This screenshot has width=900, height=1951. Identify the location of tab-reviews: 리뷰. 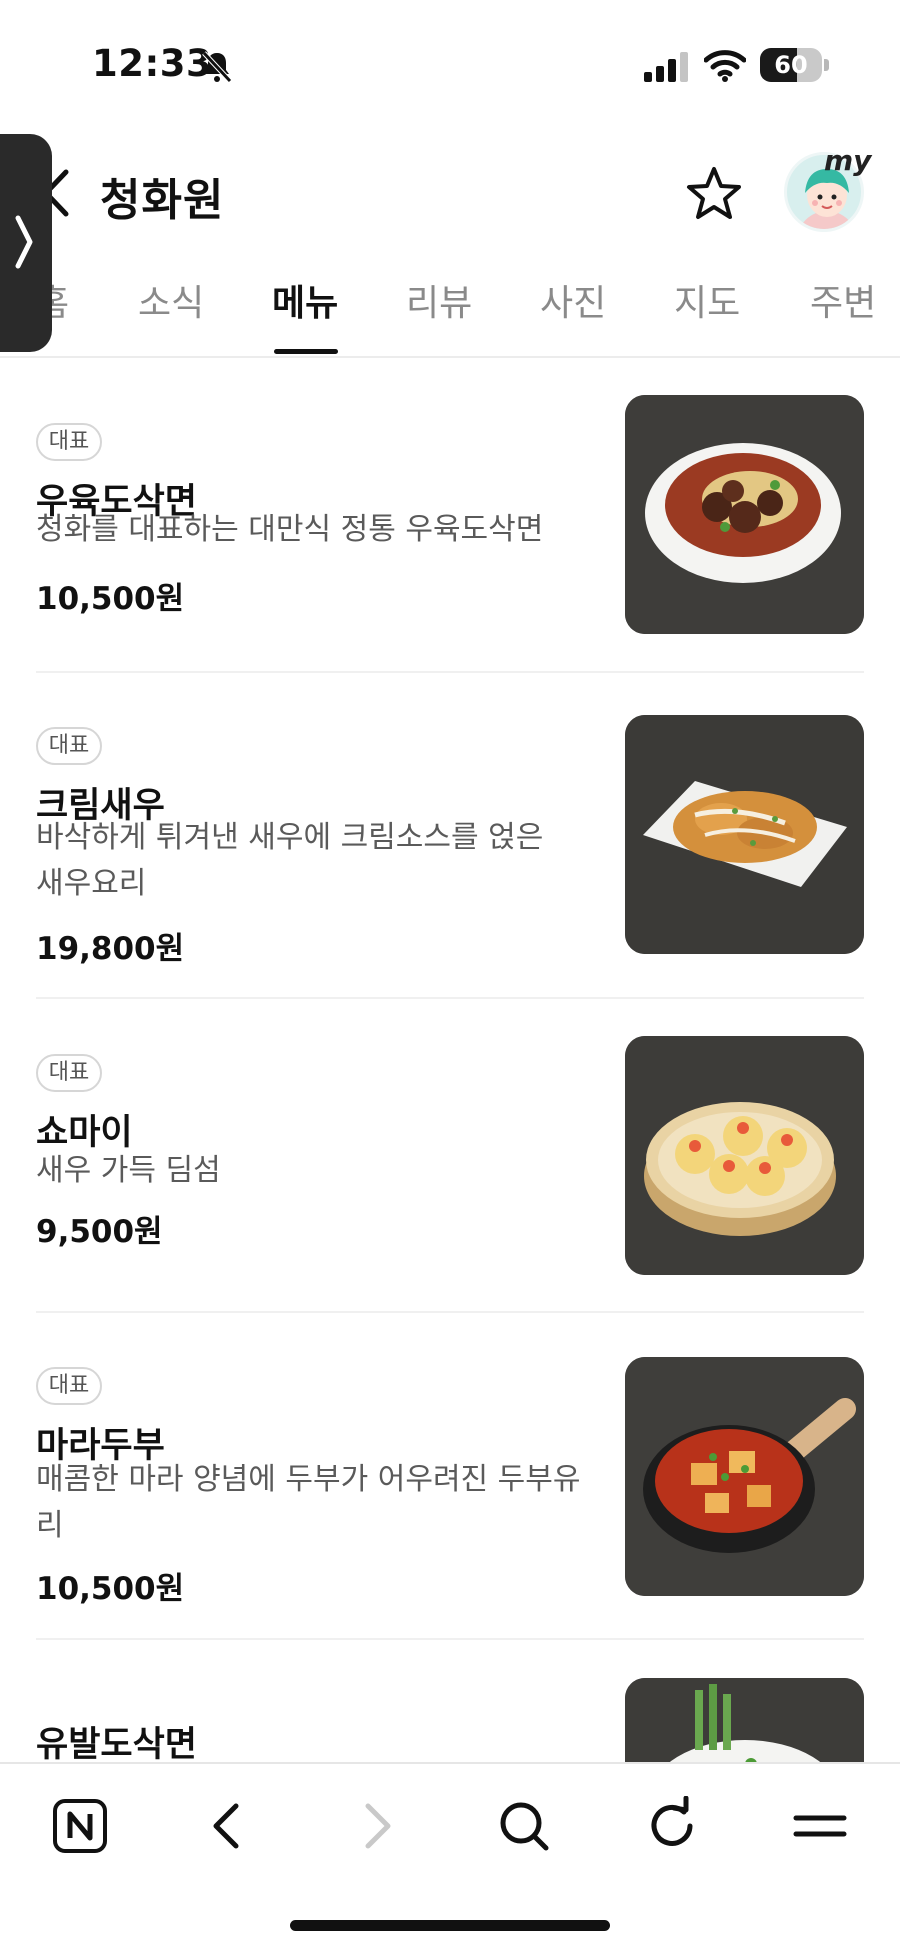
(439, 300).